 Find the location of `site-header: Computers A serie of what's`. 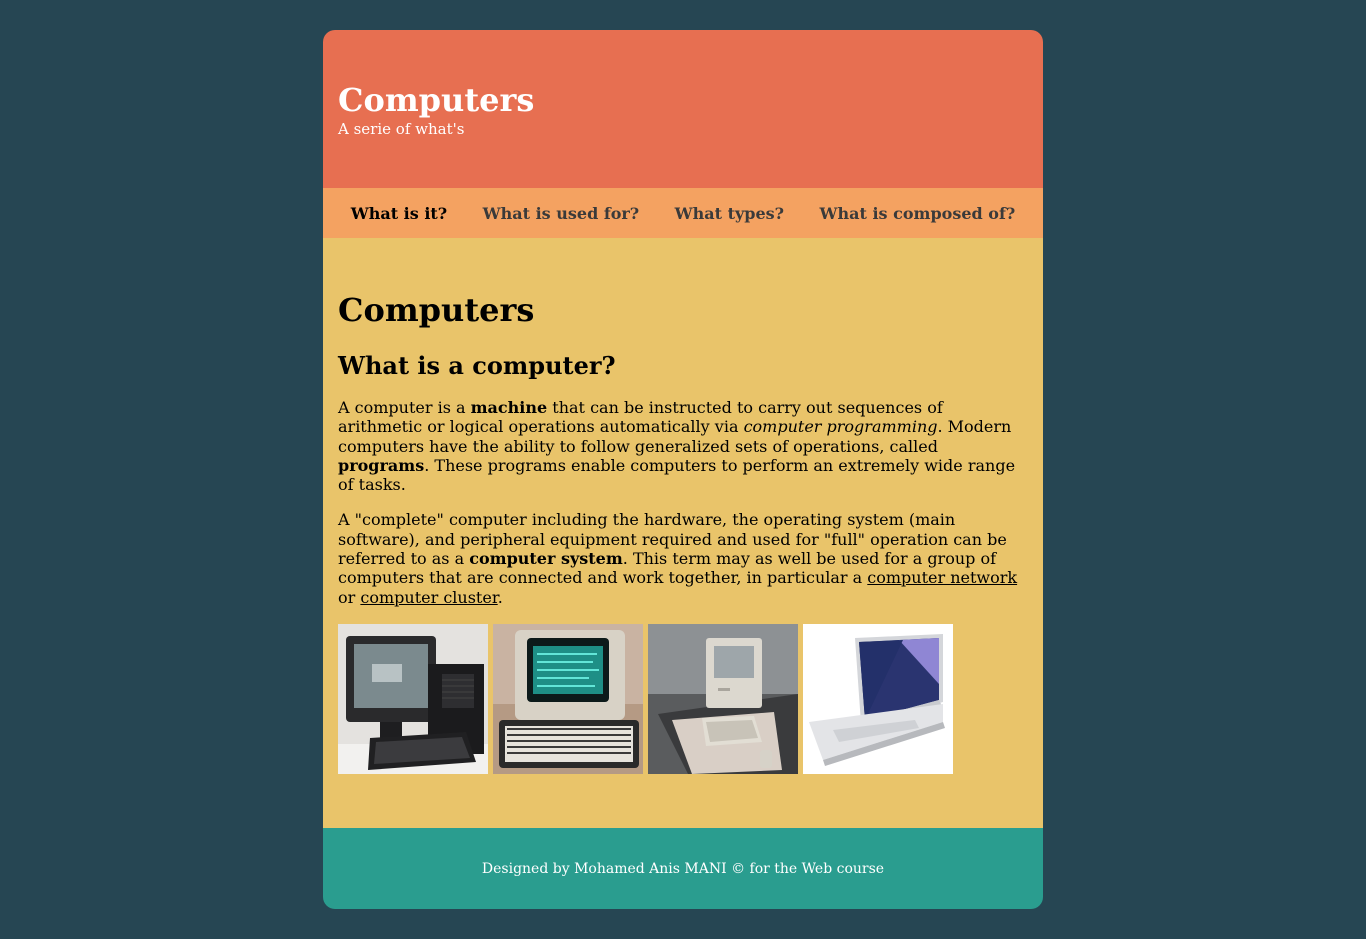

site-header: Computers A serie of what's is located at coordinates (683, 109).